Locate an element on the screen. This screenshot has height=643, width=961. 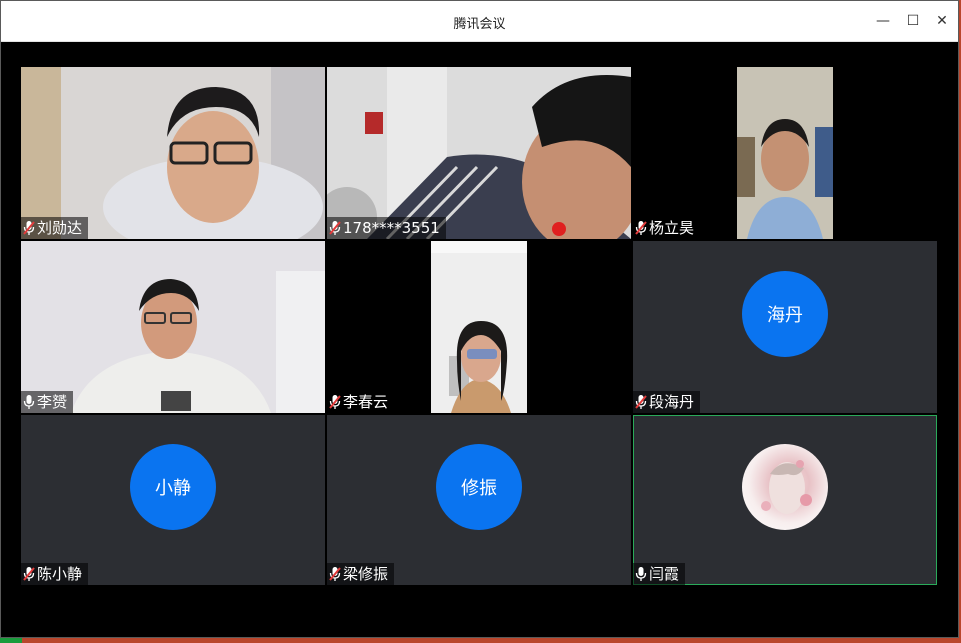
participant-name: 梁修振 is located at coordinates (366, 574).